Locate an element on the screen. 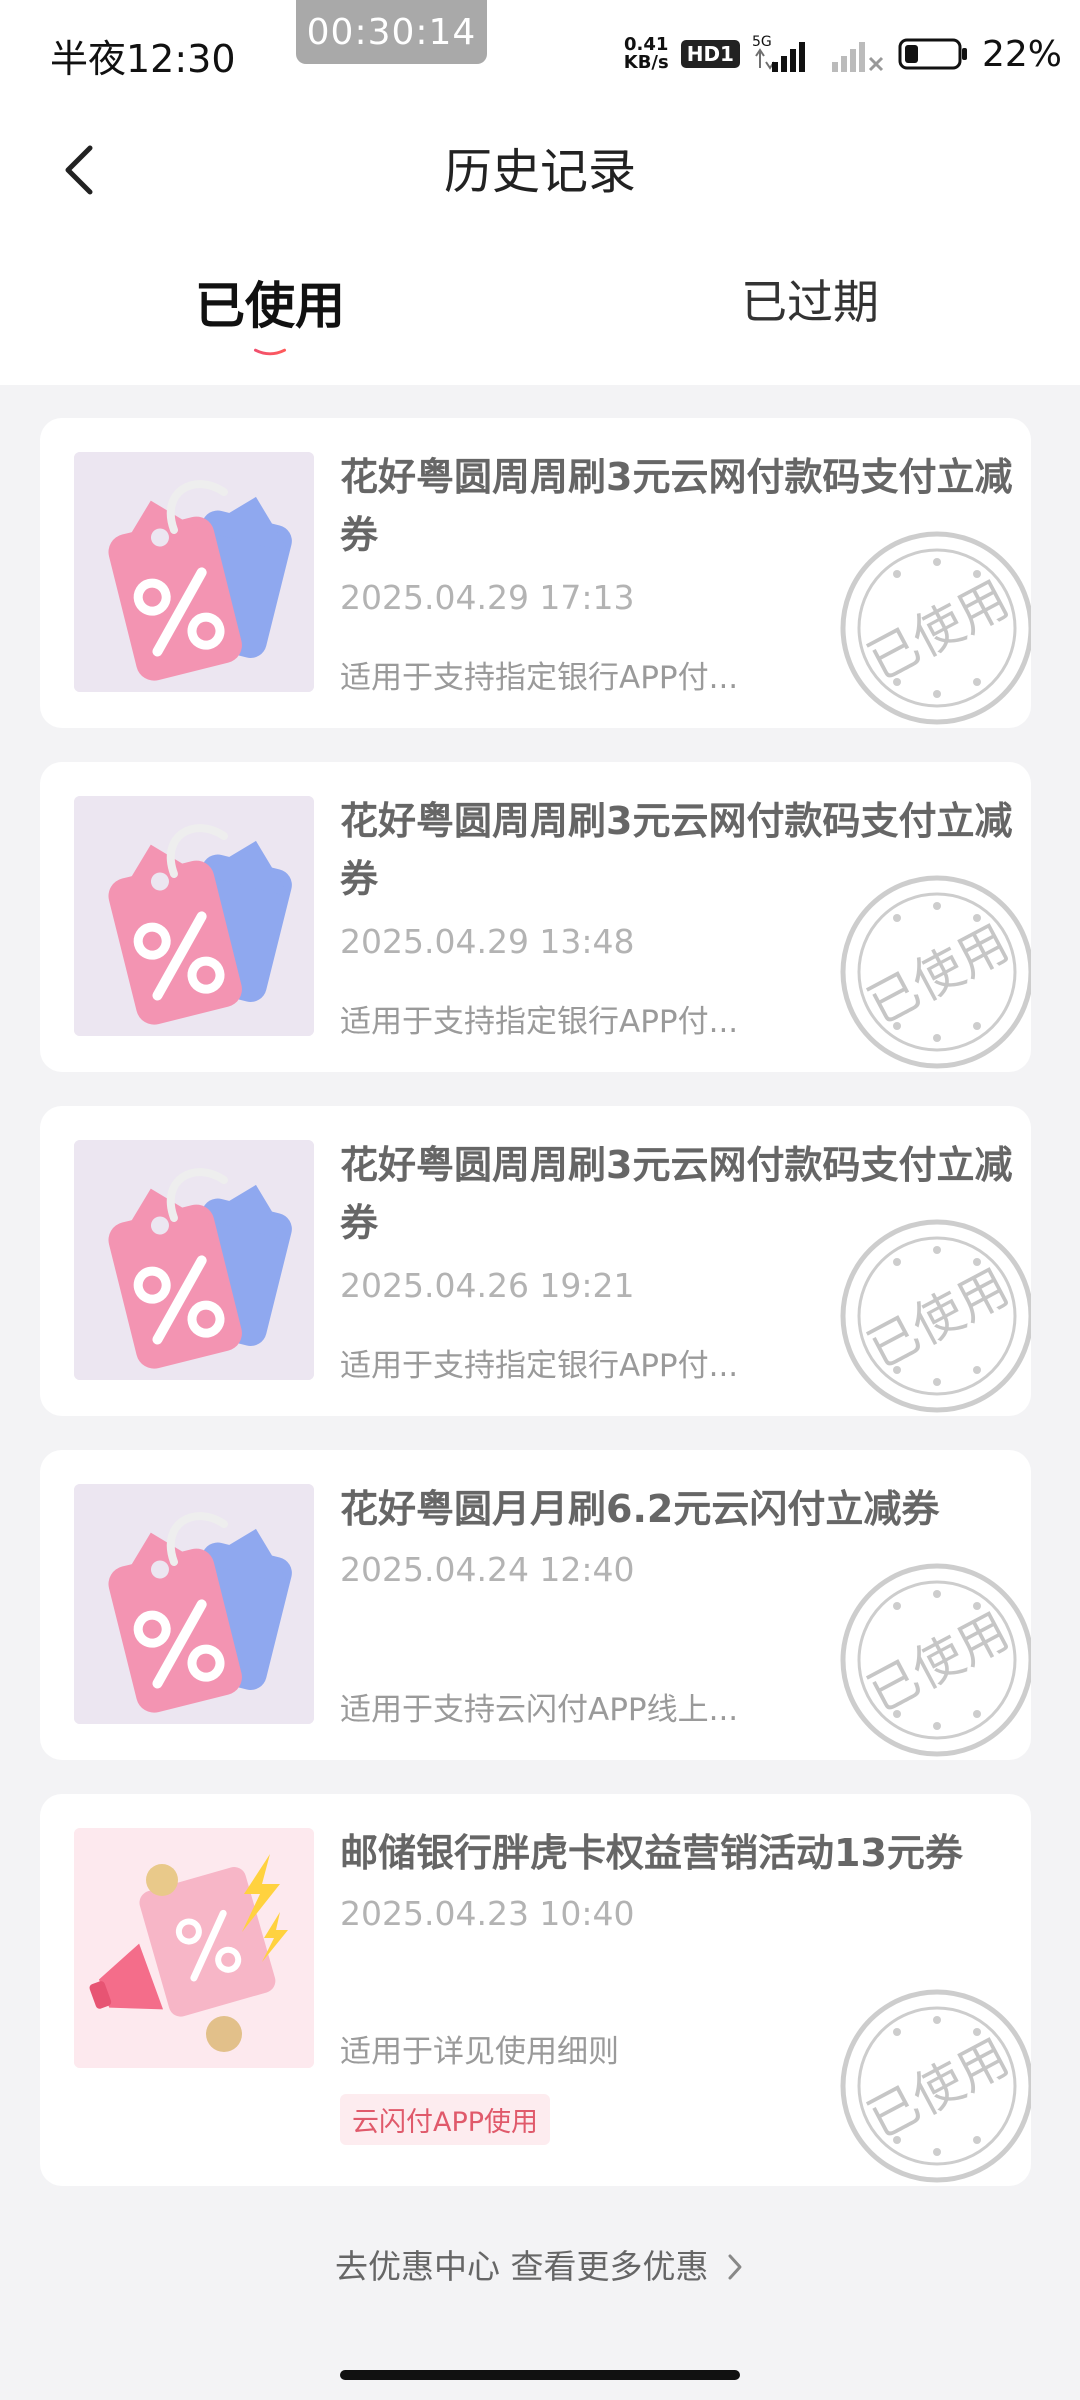 This screenshot has height=2400, width=1080. cellular-signal-icon: 5G is located at coordinates (778, 53).